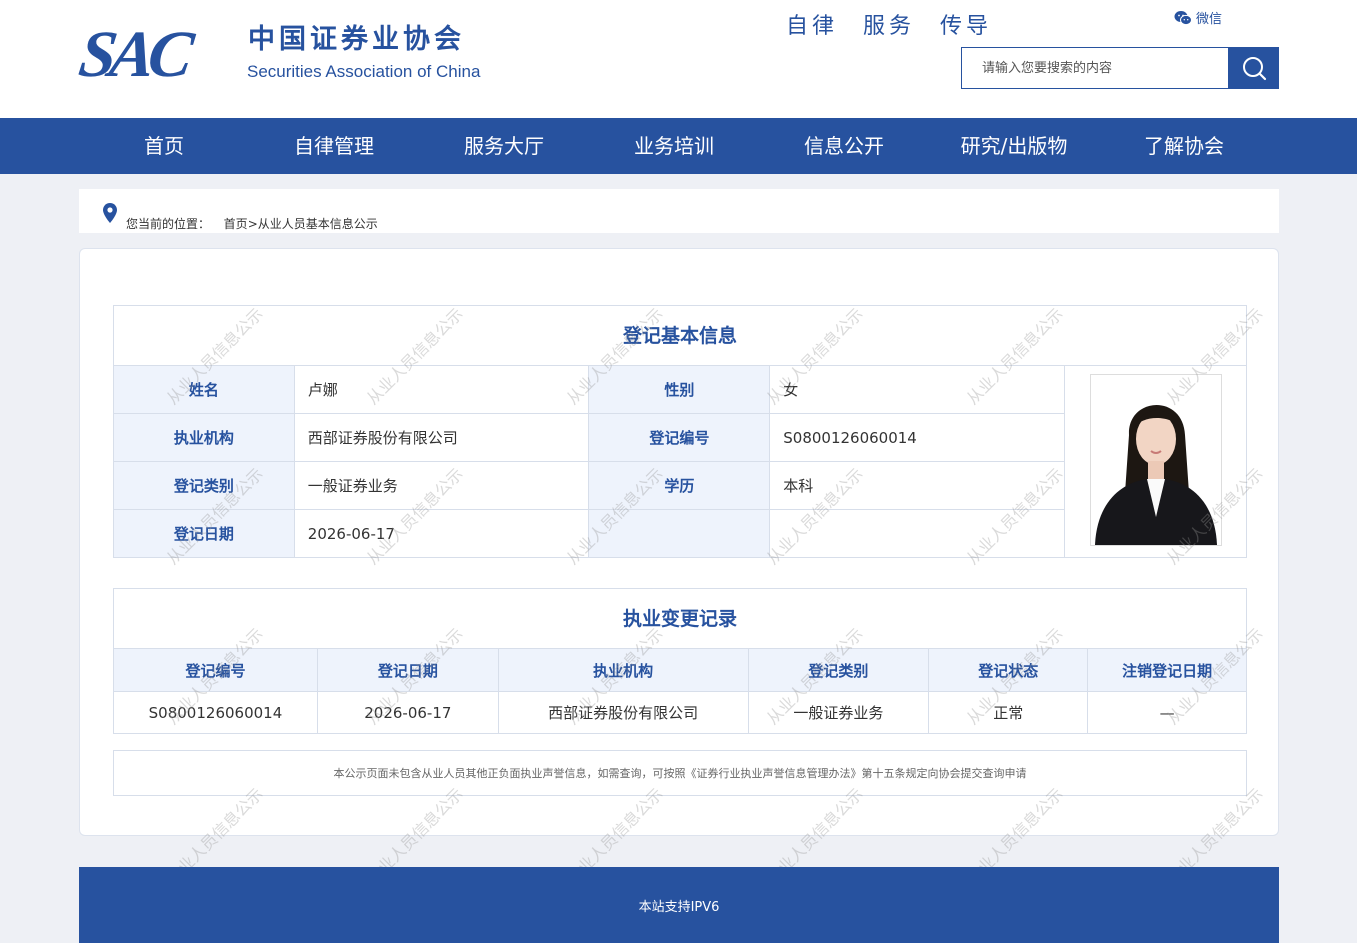 This screenshot has width=1357, height=943. What do you see at coordinates (838, 712) in the screenshot?
I see `table-cell: 一般证券业务` at bounding box center [838, 712].